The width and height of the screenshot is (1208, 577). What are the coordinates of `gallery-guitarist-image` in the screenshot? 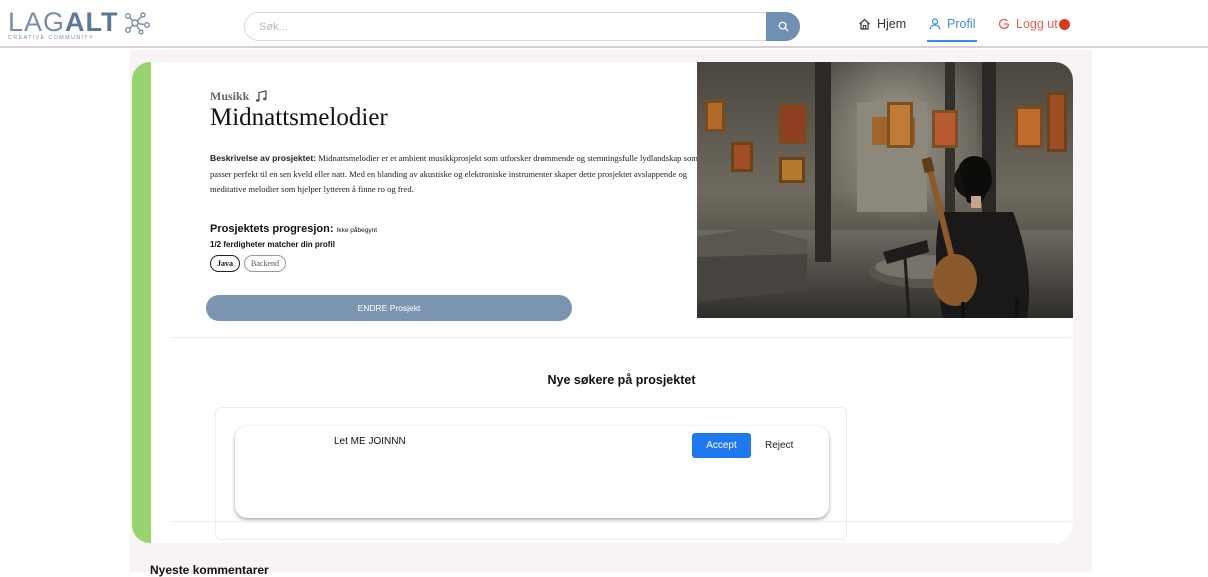 It's located at (885, 190).